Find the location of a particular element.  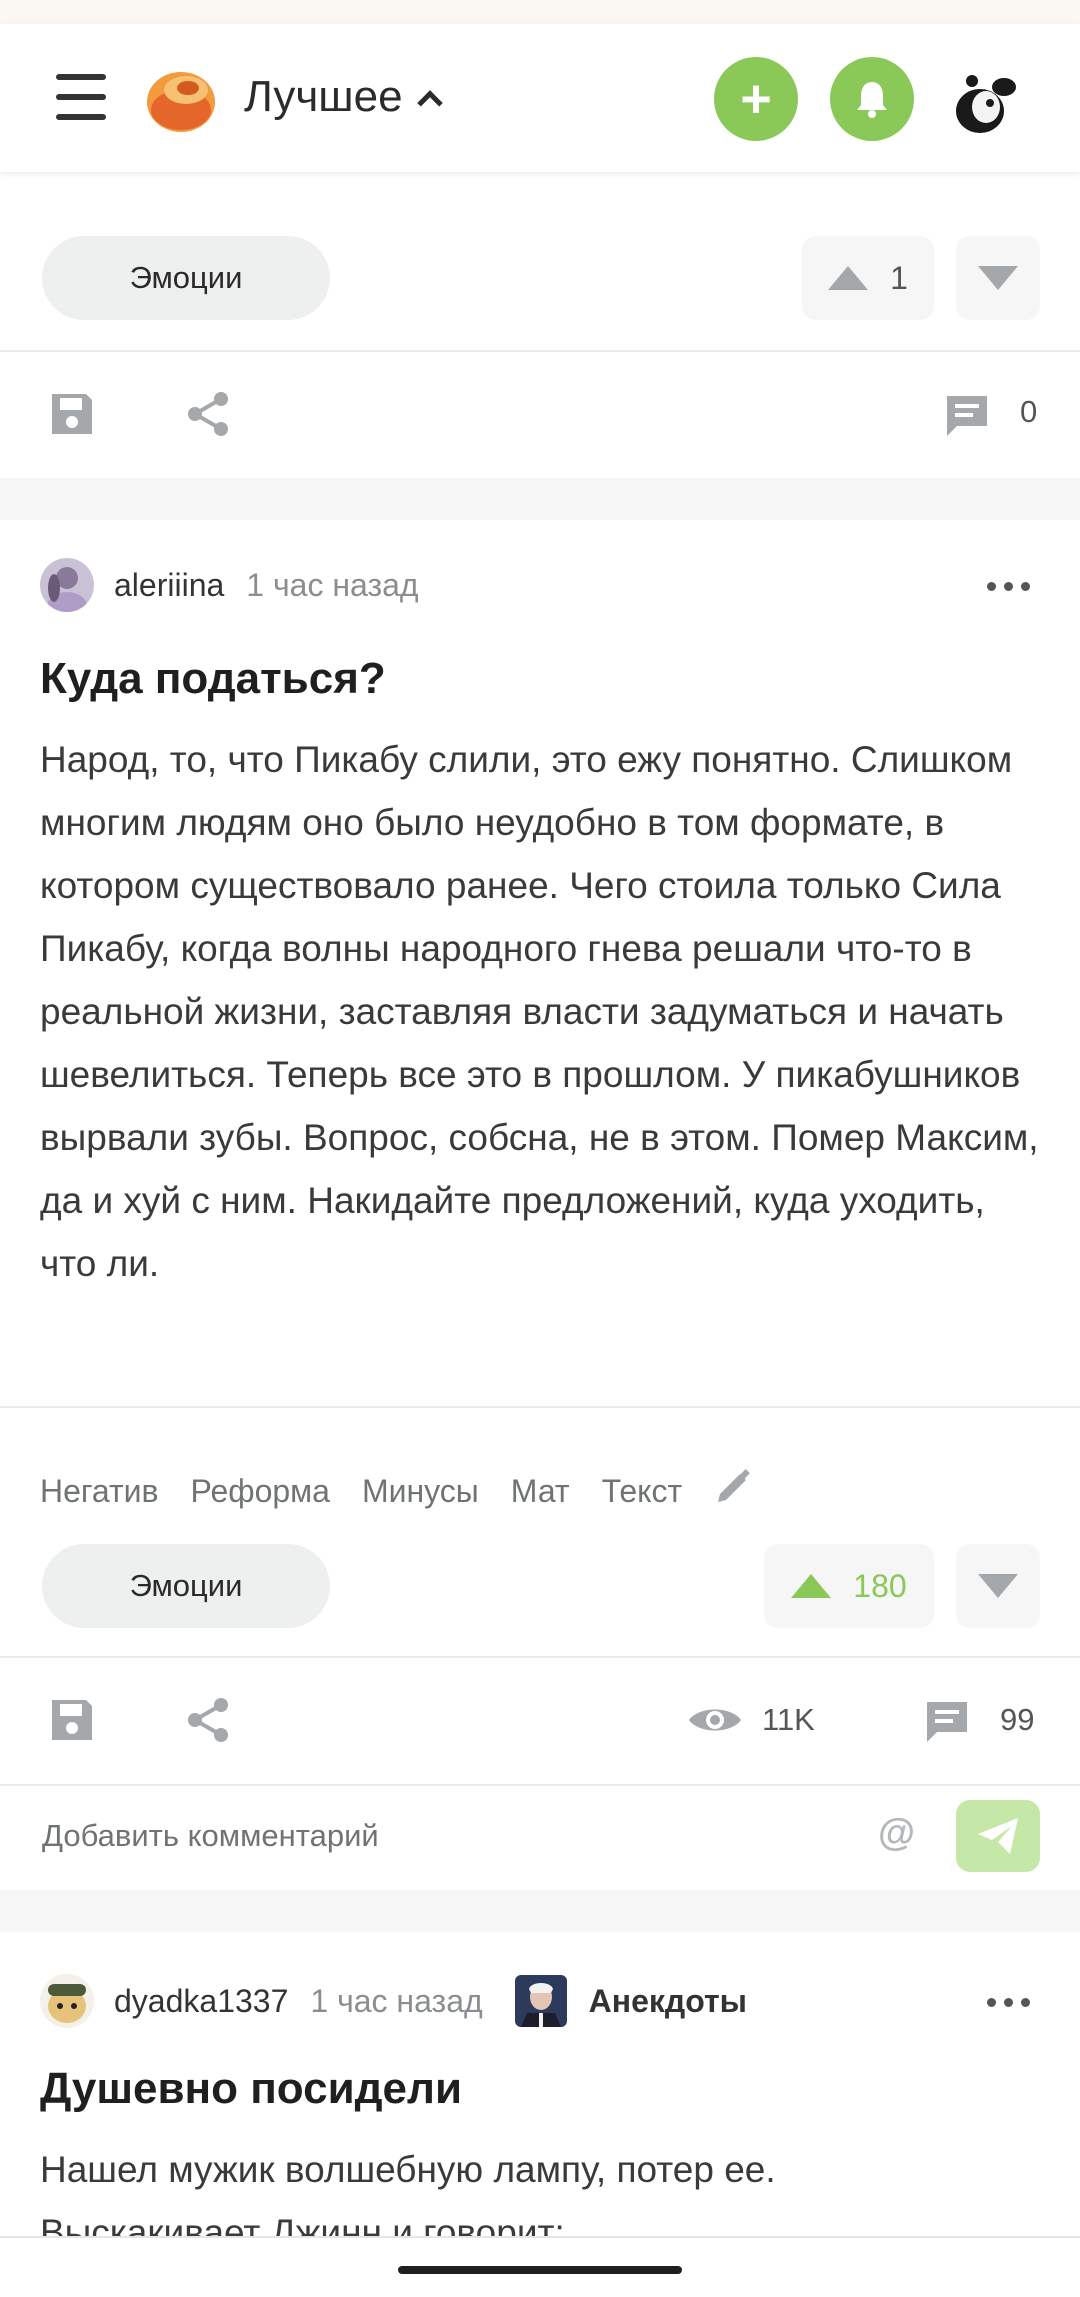

bell-icon is located at coordinates (872, 100).